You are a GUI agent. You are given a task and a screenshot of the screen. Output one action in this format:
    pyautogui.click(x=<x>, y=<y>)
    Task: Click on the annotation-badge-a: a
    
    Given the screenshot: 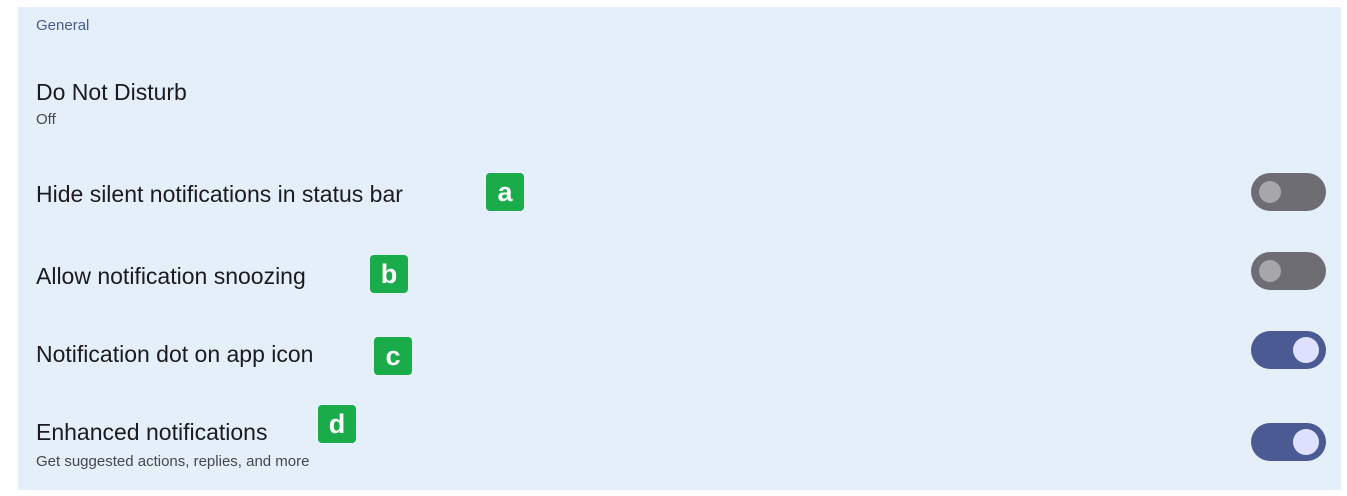 What is the action you would take?
    pyautogui.click(x=505, y=192)
    